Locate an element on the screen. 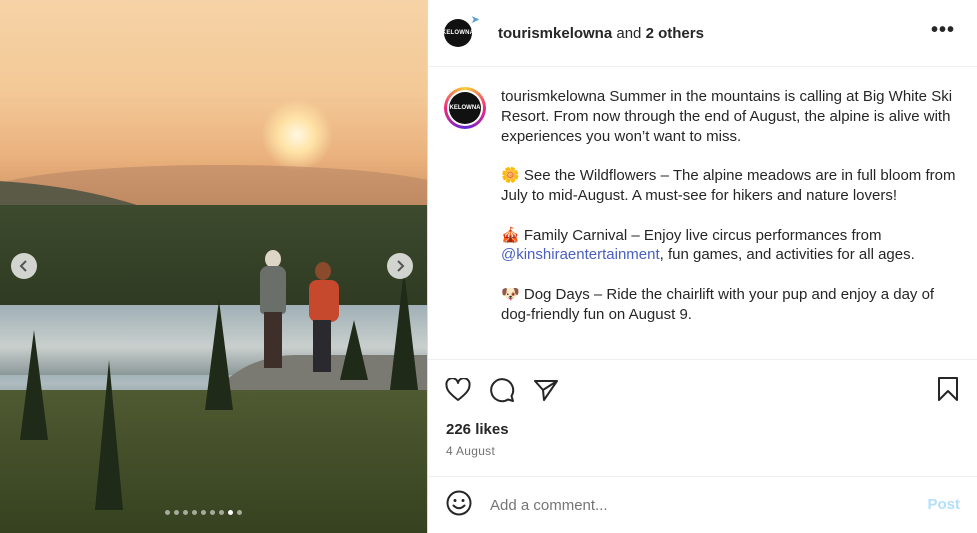 Image resolution: width=977 pixels, height=533 pixels. chevron-left-icon is located at coordinates (24, 266).